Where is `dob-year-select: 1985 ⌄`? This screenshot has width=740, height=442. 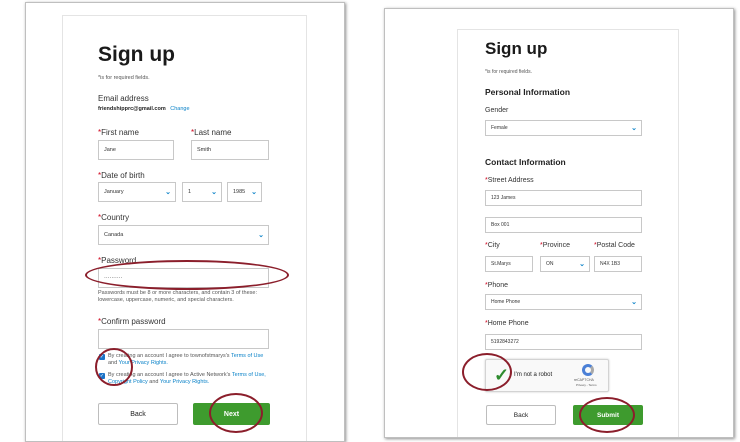
dob-year-select: 1985 ⌄ is located at coordinates (244, 192).